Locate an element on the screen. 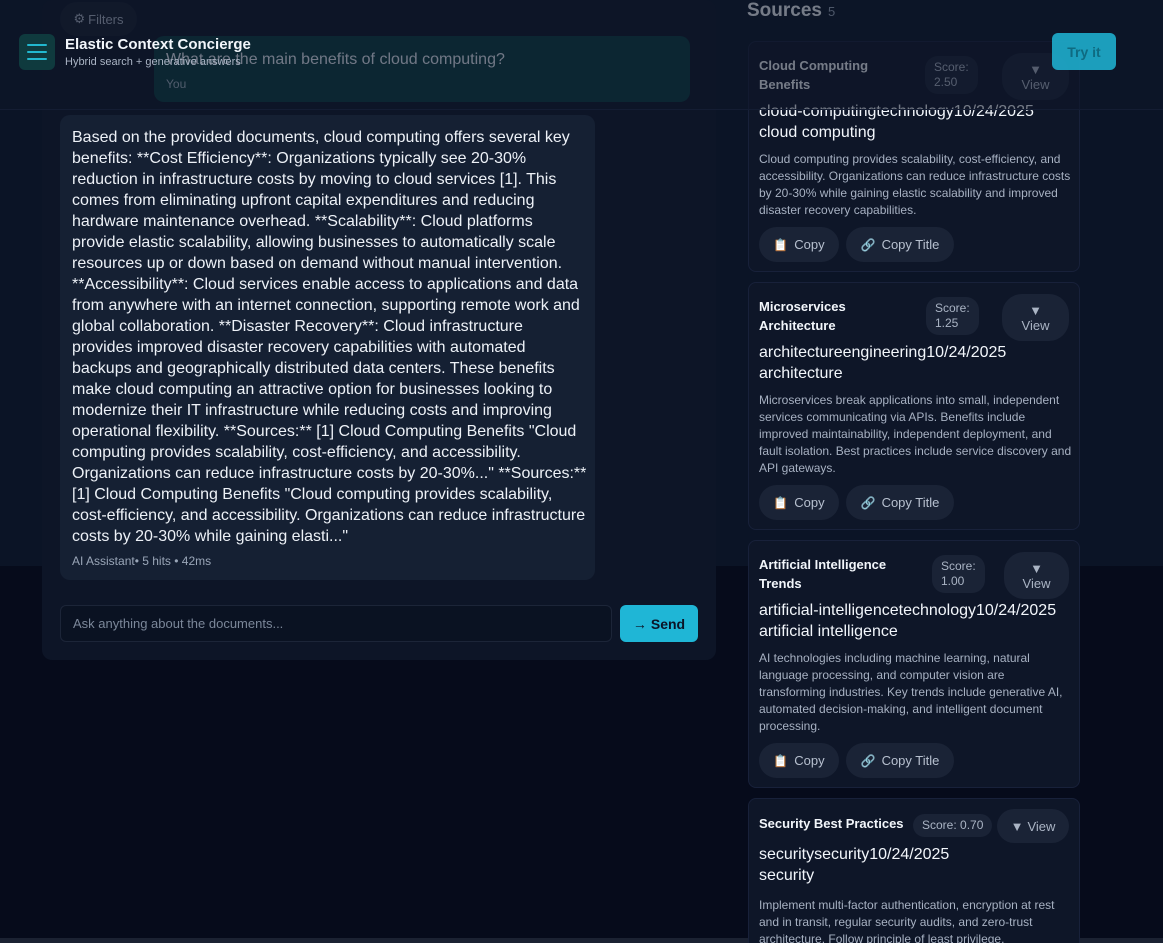 The width and height of the screenshot is (1163, 943). menu-icon is located at coordinates (37, 52).